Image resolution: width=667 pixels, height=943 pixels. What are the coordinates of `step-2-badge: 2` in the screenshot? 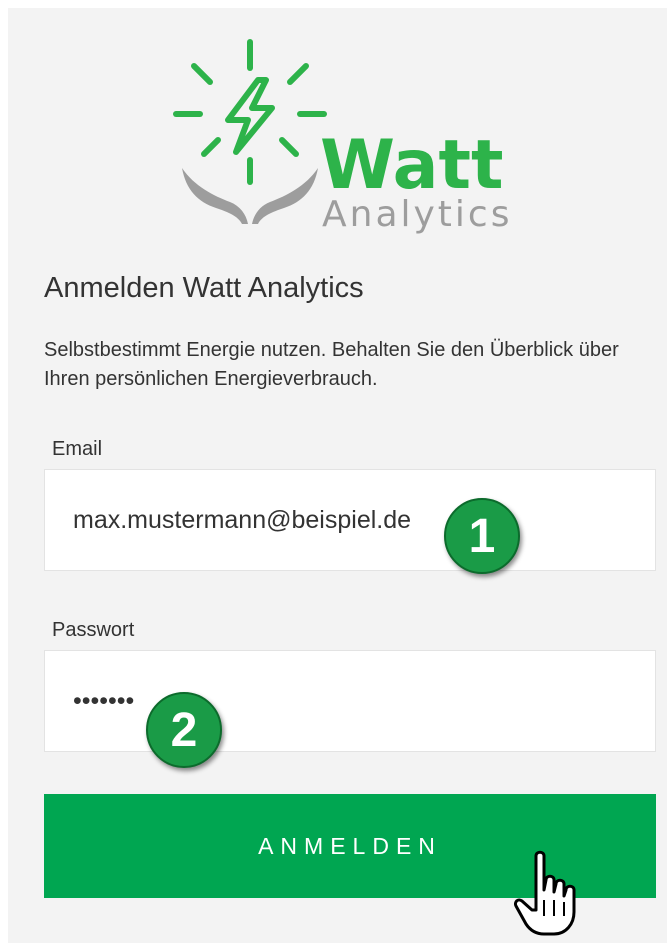 It's located at (184, 730).